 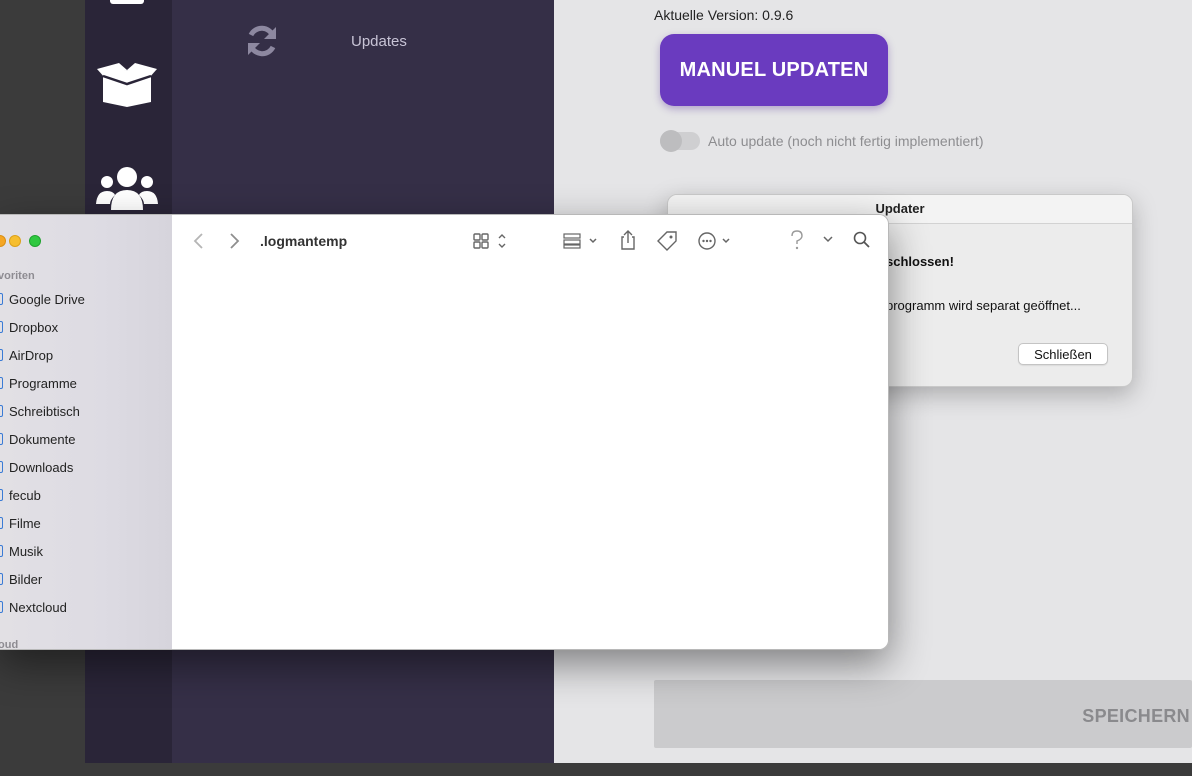 I want to click on desktop-icon, so click(x=1, y=411).